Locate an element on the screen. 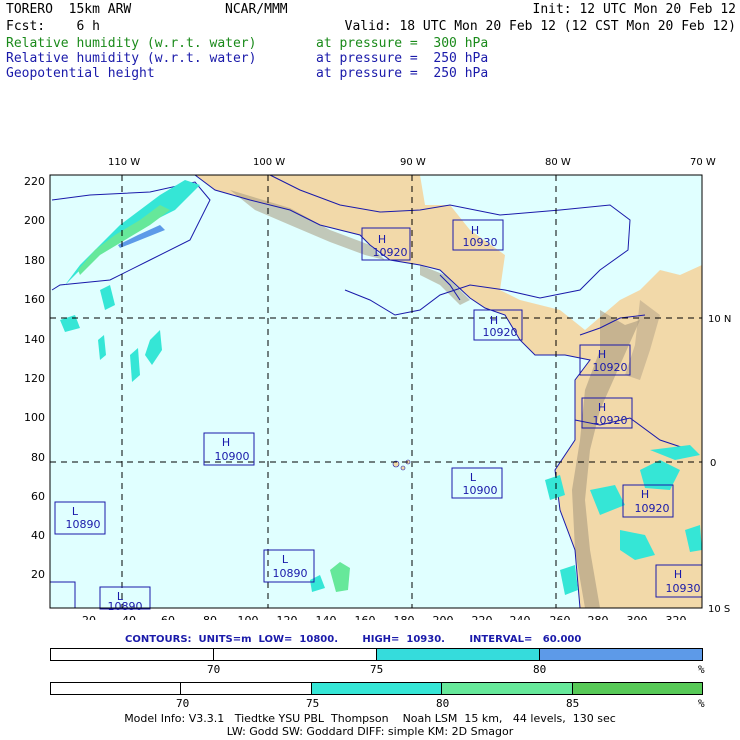 The image size is (740, 740). colorbar-250hPa is located at coordinates (376, 654).